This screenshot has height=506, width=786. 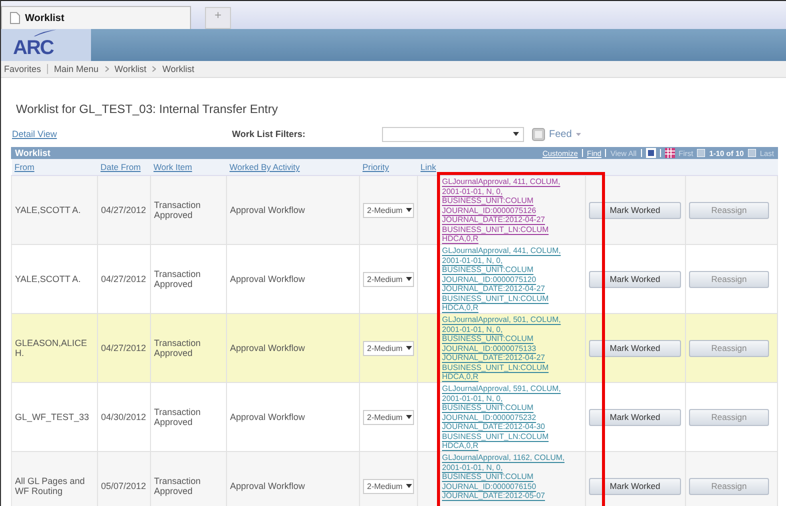 I want to click on grid-title: Worklist, so click(x=32, y=153).